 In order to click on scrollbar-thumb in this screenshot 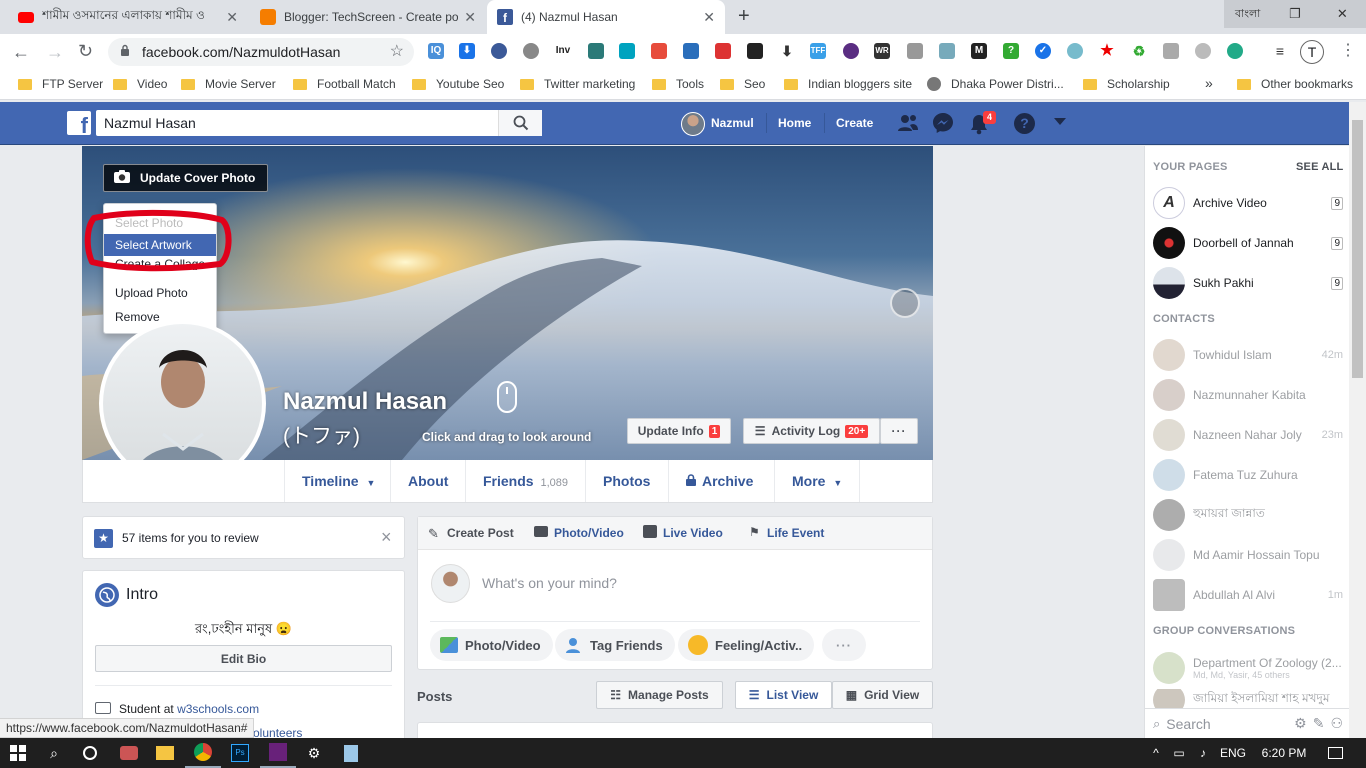, I will do `click(1357, 249)`.